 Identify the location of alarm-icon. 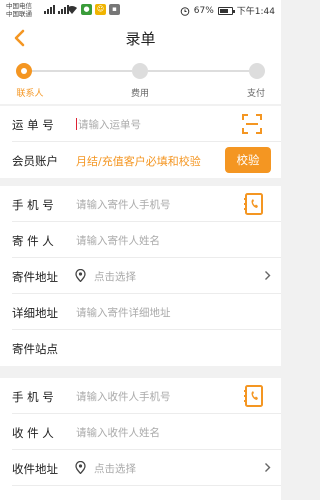
(185, 11).